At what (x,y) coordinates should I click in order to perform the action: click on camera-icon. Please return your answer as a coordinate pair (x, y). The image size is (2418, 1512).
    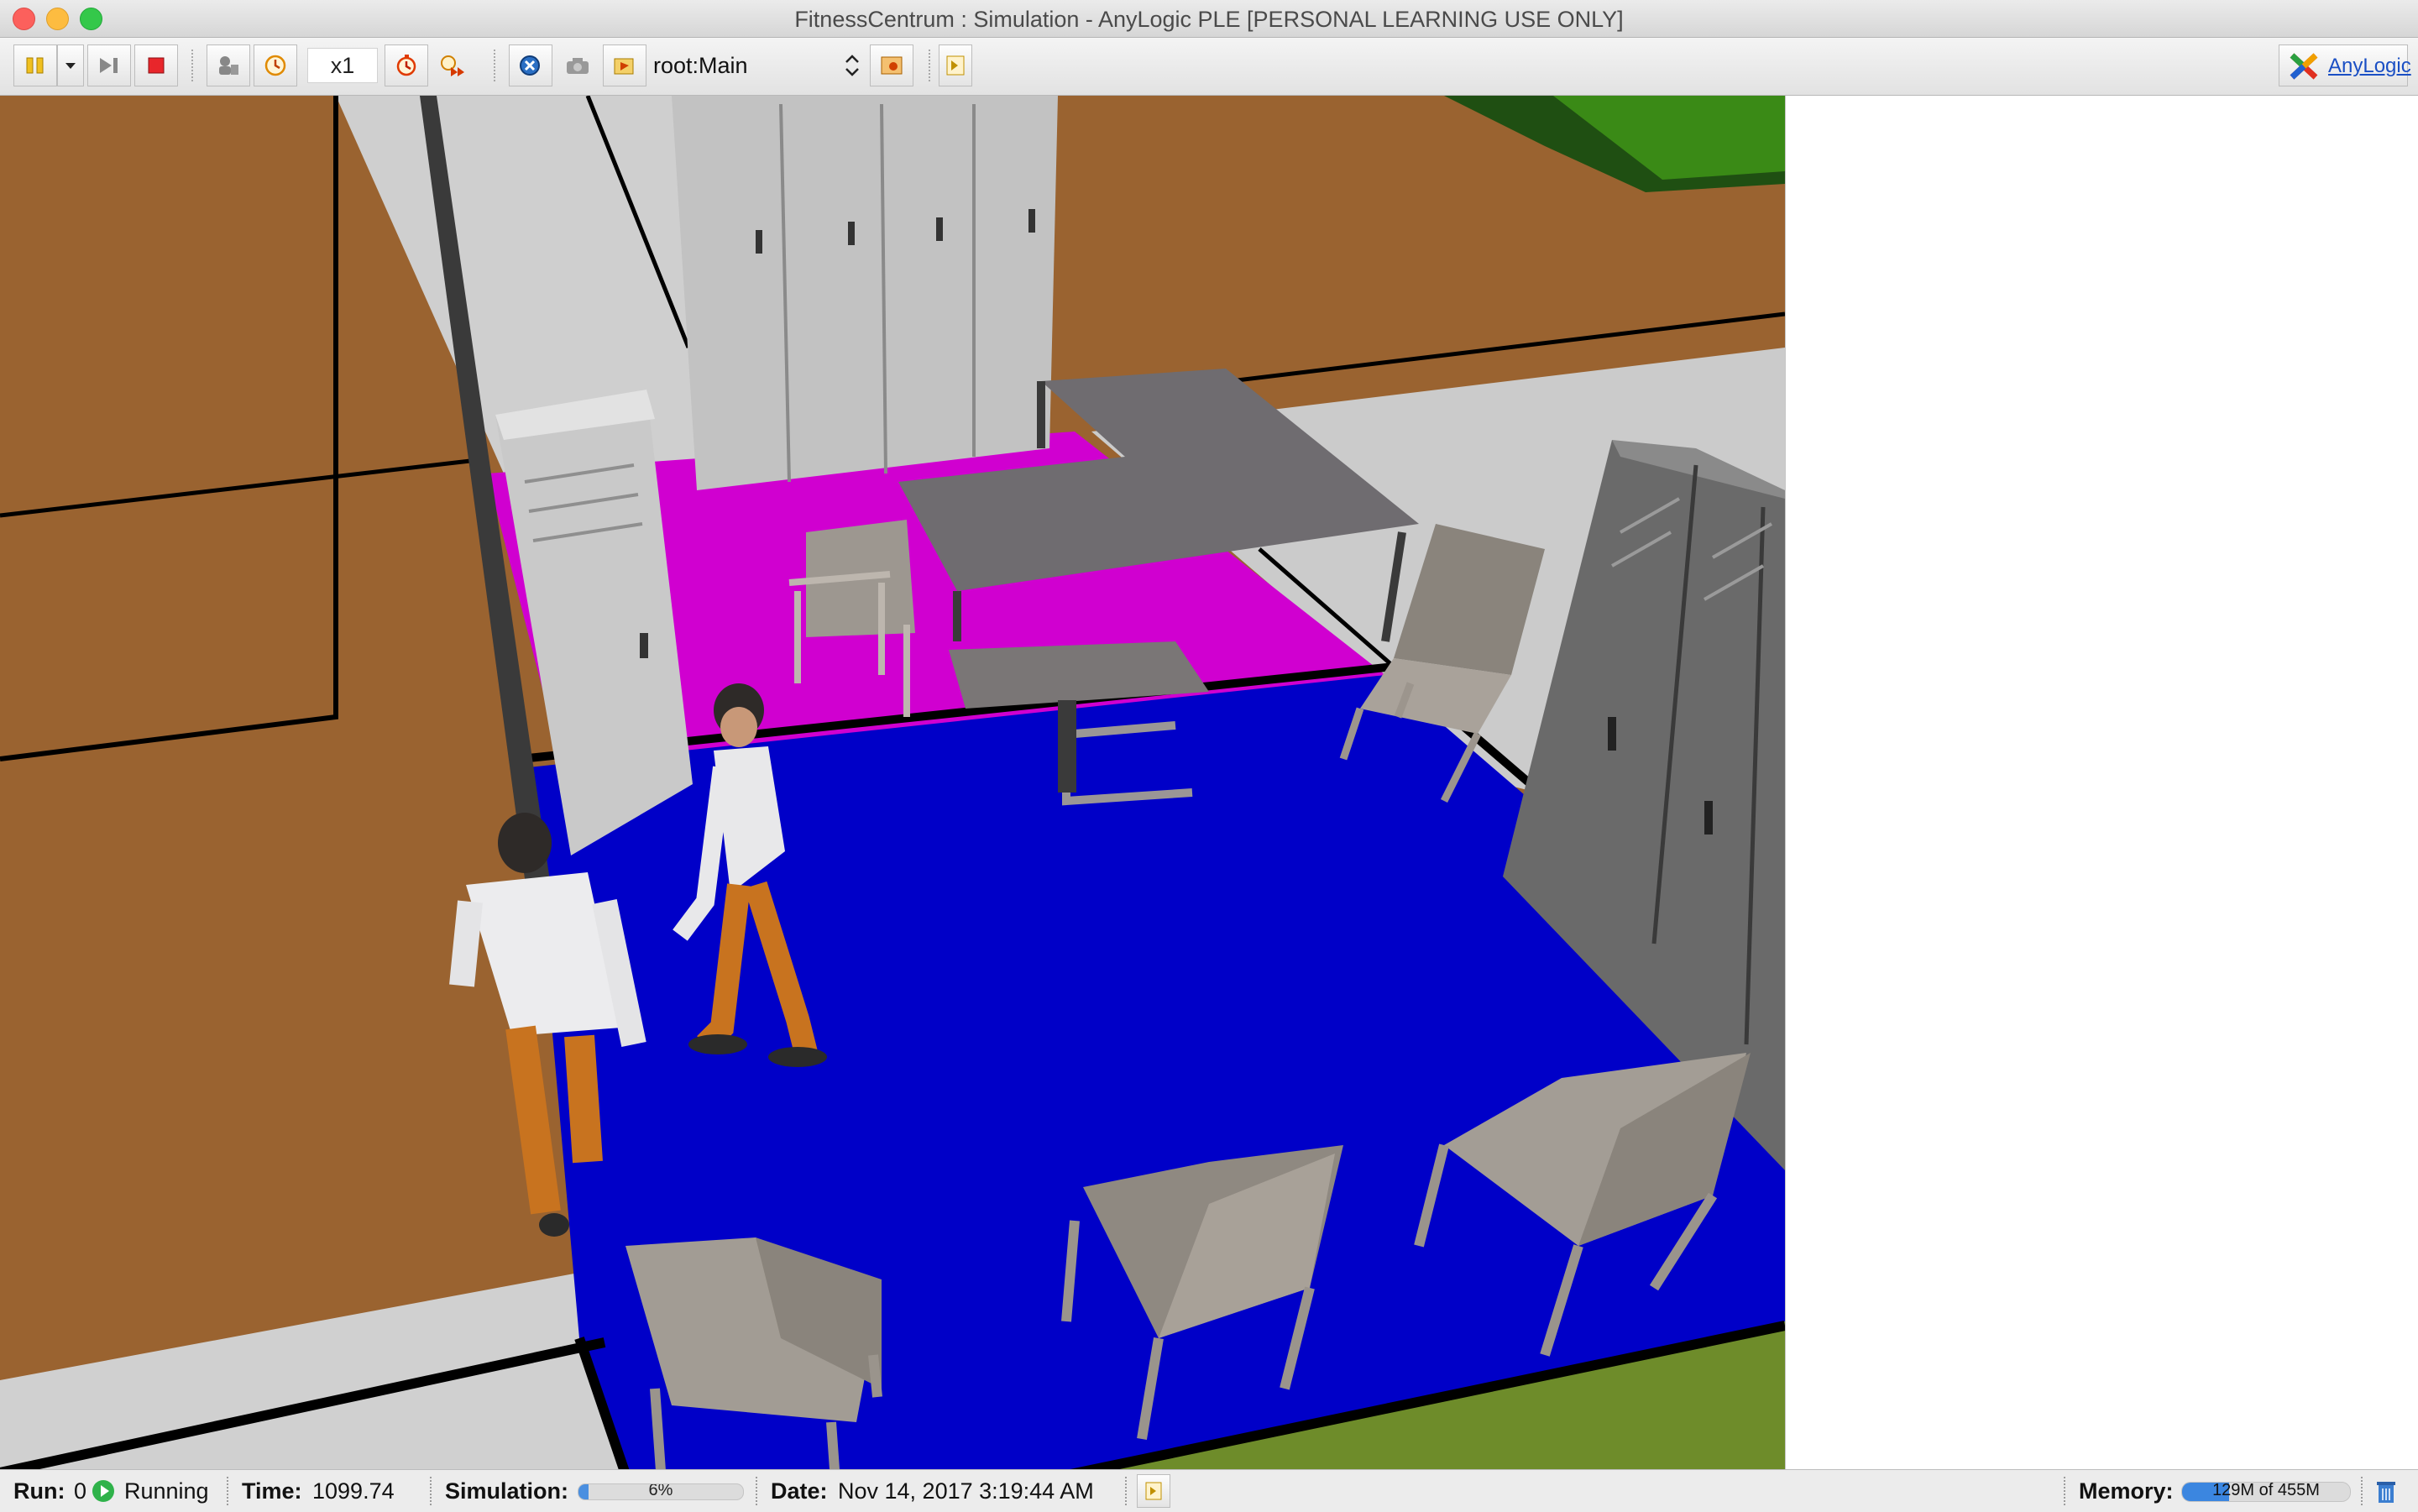
    Looking at the image, I should click on (578, 66).